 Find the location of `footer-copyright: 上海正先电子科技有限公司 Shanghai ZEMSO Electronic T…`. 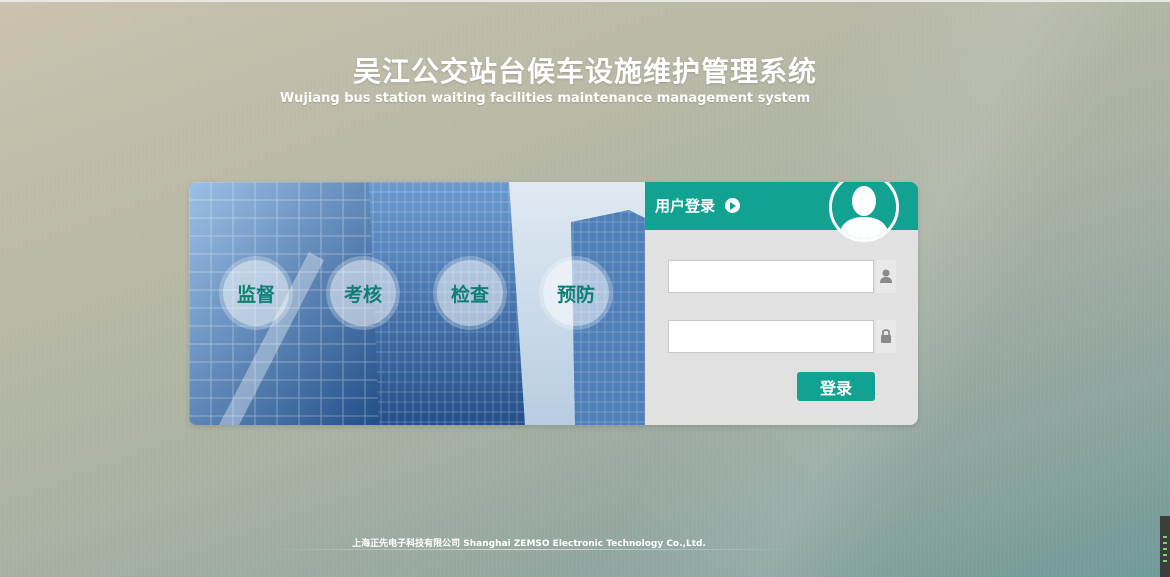

footer-copyright: 上海正先电子科技有限公司 Shanghai ZEMSO Electronic T… is located at coordinates (529, 544).